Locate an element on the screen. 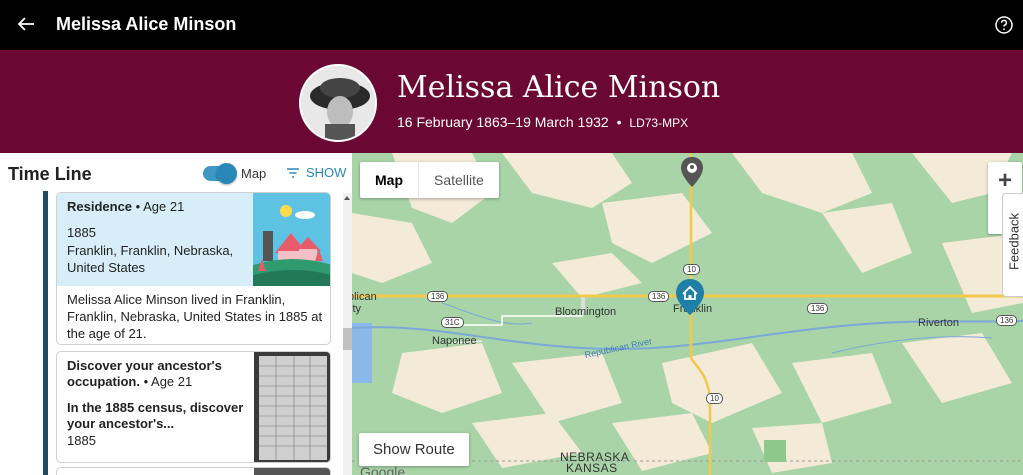  scroll-up-arrow-icon is located at coordinates (347, 198).